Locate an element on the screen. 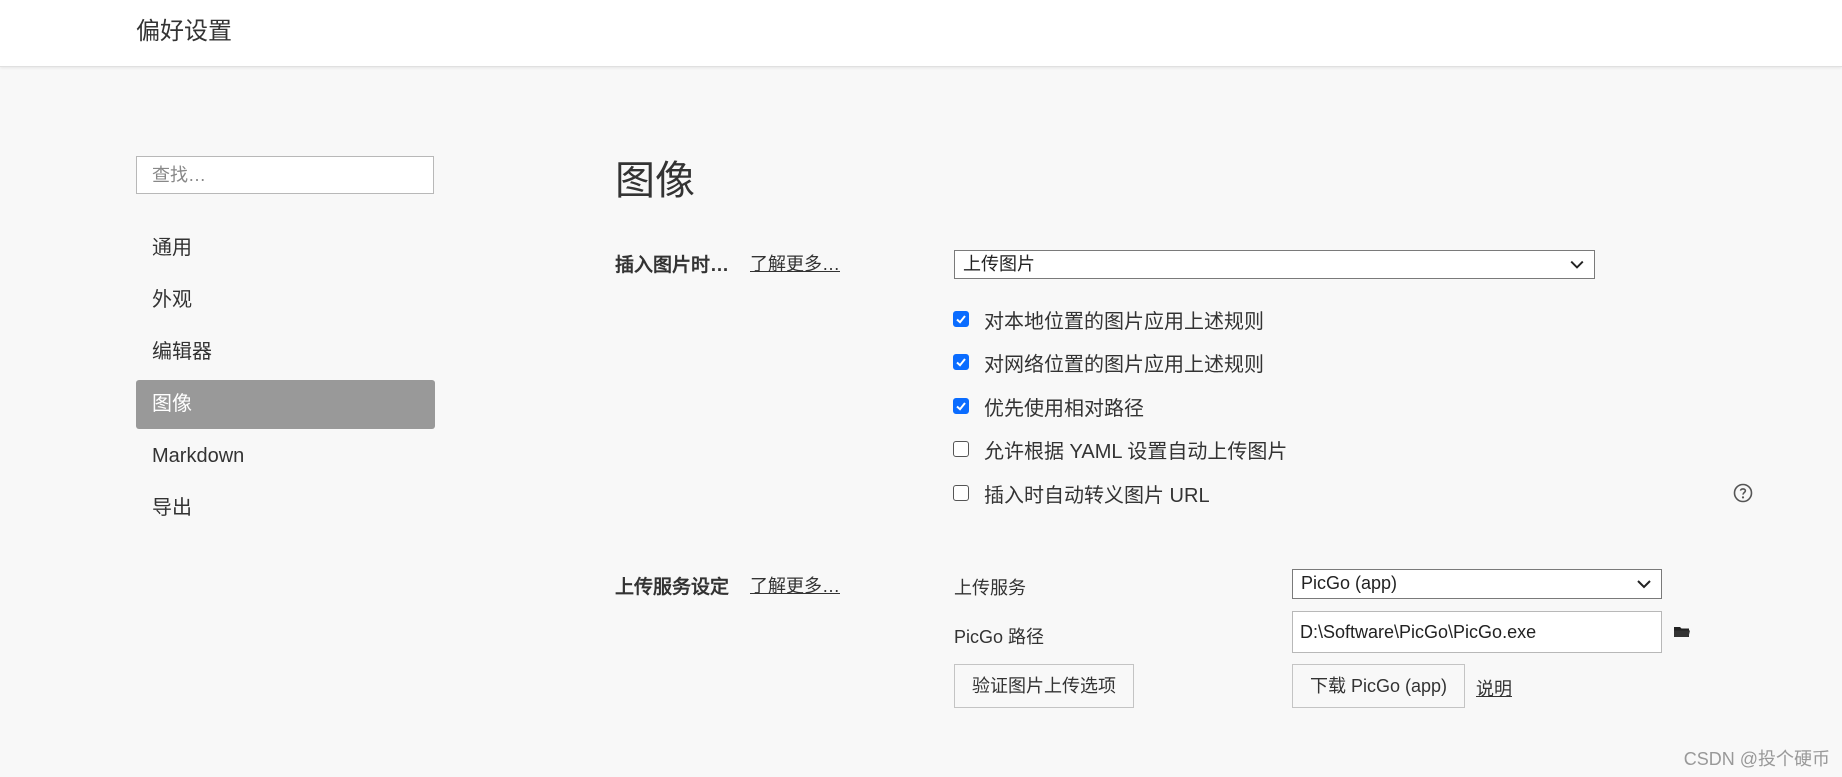  option-apply-network: 对网络位置的图片应用上述规则 is located at coordinates (1108, 362).